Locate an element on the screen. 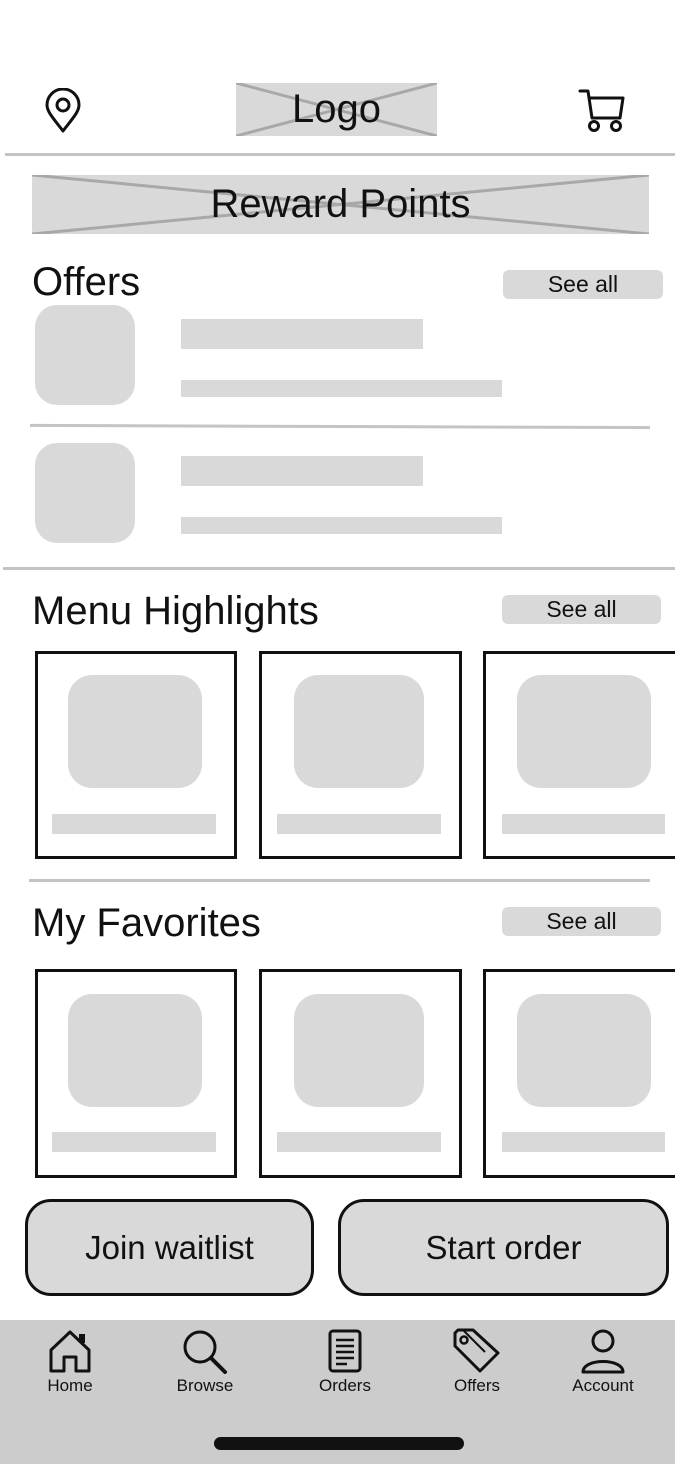 The image size is (675, 1464). person-icon is located at coordinates (603, 1351).